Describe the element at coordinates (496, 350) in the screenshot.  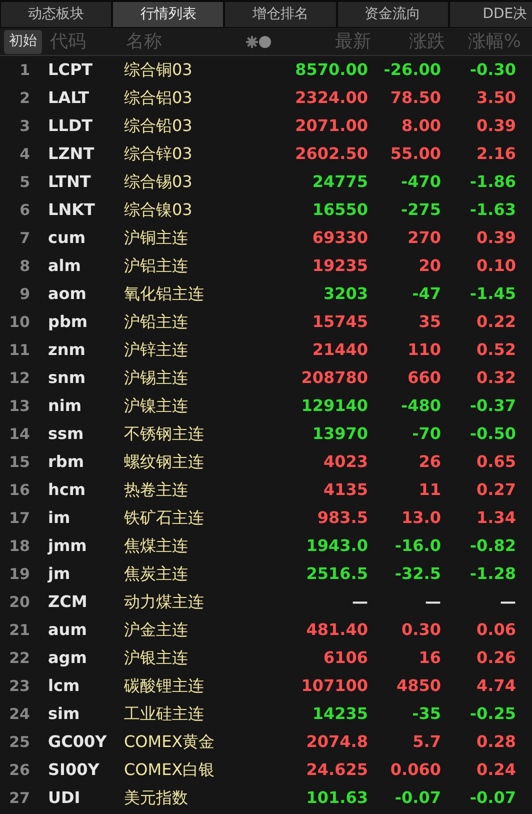
I see `percent-change: 0.52` at that location.